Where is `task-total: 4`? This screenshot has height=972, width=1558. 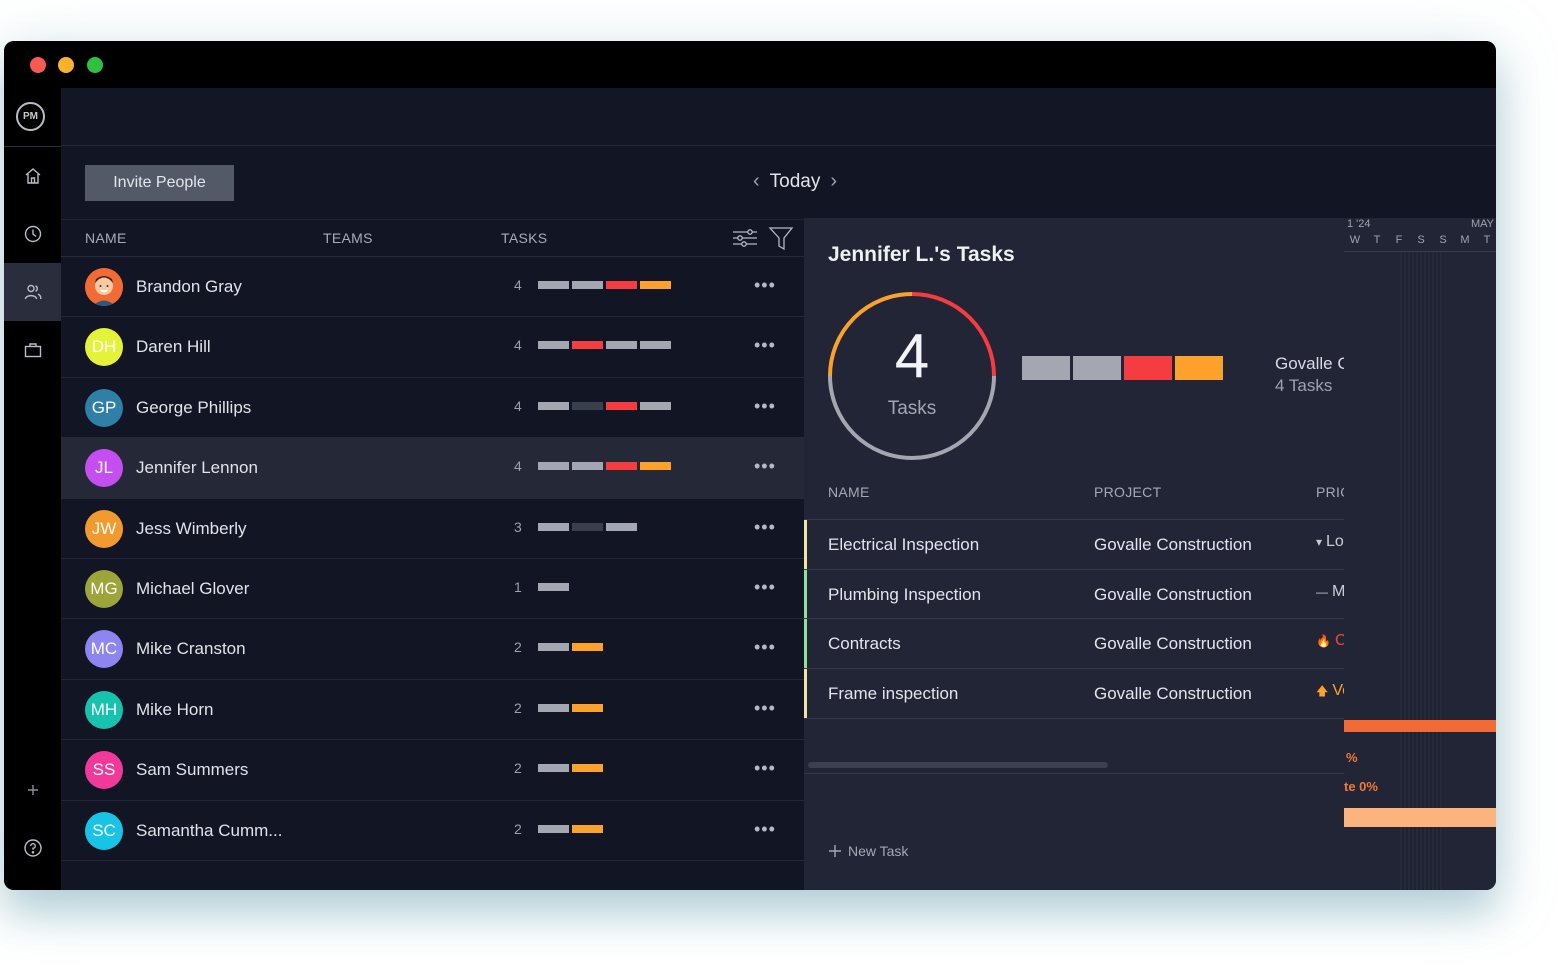
task-total: 4 is located at coordinates (912, 356).